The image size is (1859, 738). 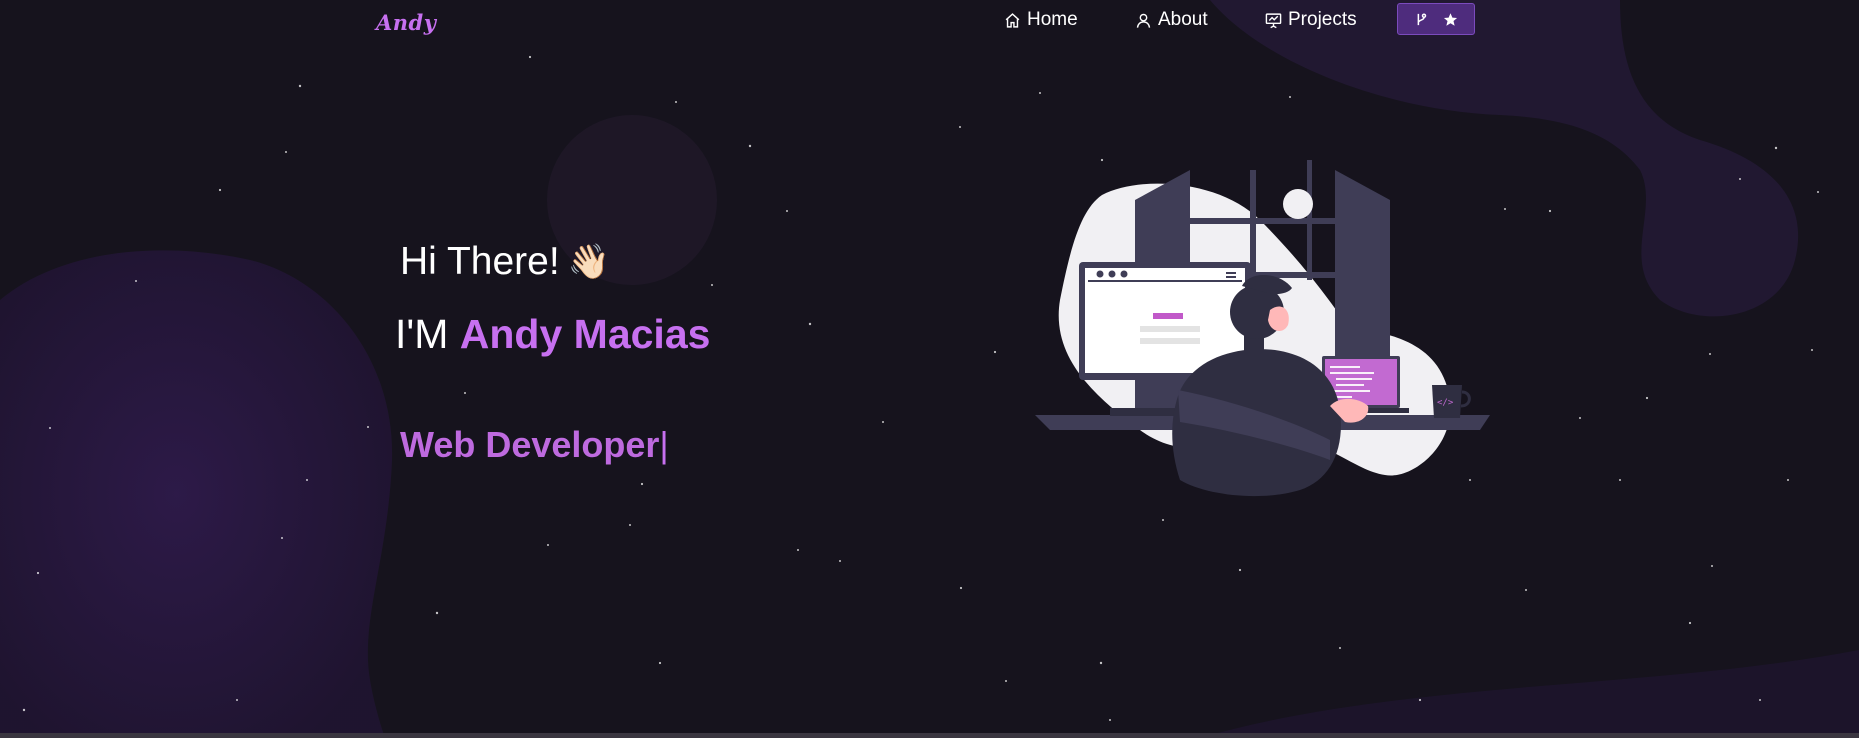 What do you see at coordinates (480, 261) in the screenshot?
I see `greeting-text: Hi There!` at bounding box center [480, 261].